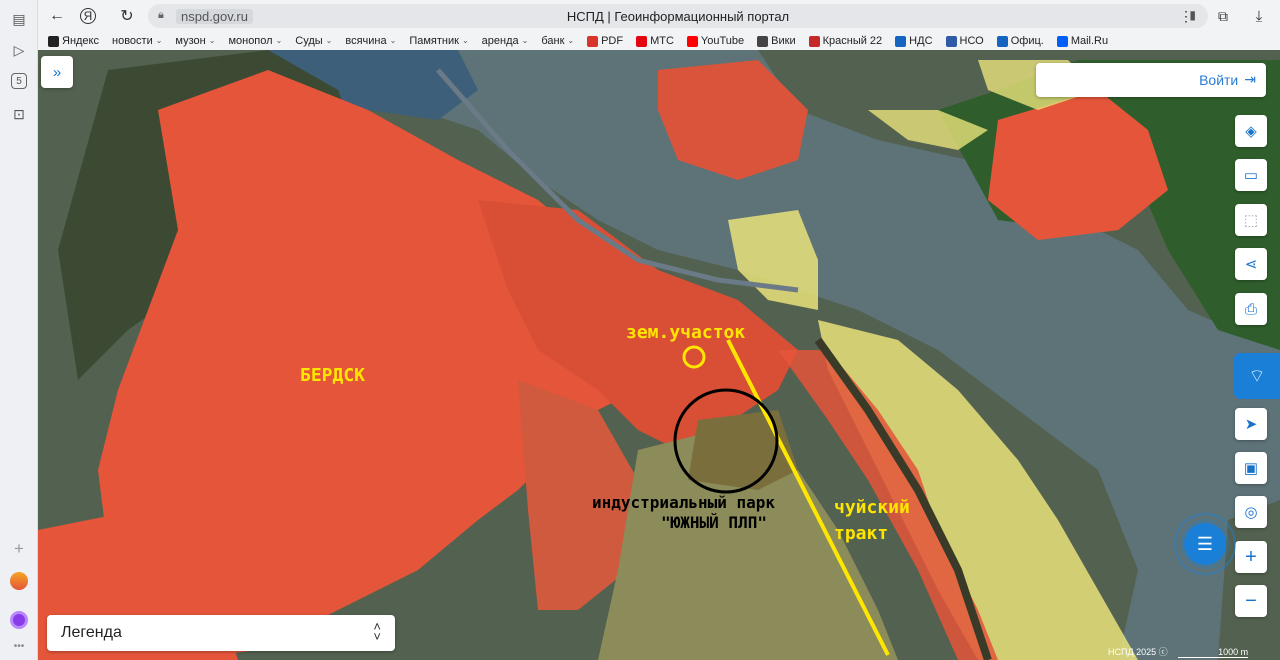  What do you see at coordinates (642, 41) in the screenshot?
I see `mts-icon` at bounding box center [642, 41].